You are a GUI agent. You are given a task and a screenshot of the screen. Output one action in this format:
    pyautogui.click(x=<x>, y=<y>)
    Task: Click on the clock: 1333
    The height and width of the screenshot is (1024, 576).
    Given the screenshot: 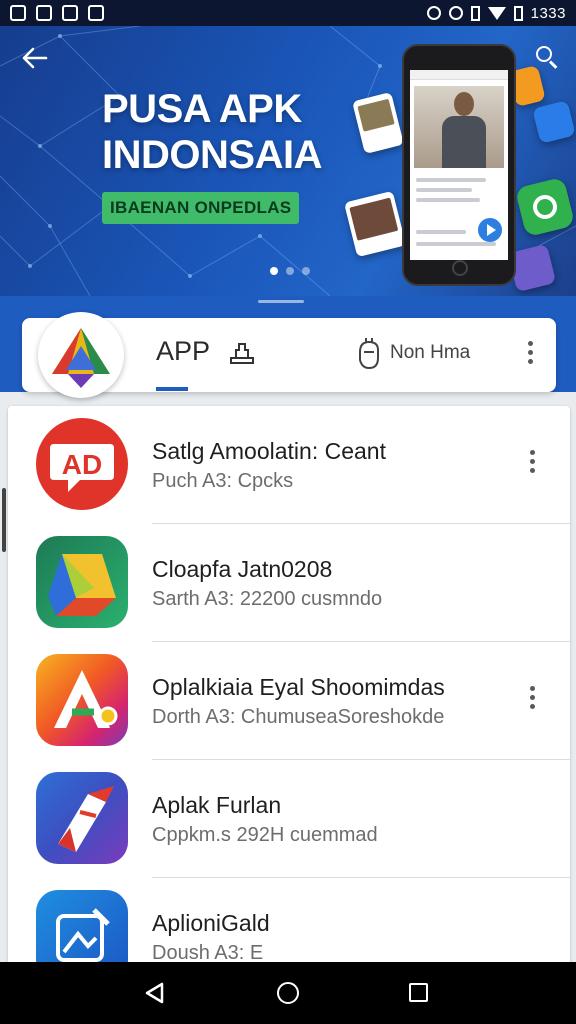 What is the action you would take?
    pyautogui.click(x=548, y=13)
    